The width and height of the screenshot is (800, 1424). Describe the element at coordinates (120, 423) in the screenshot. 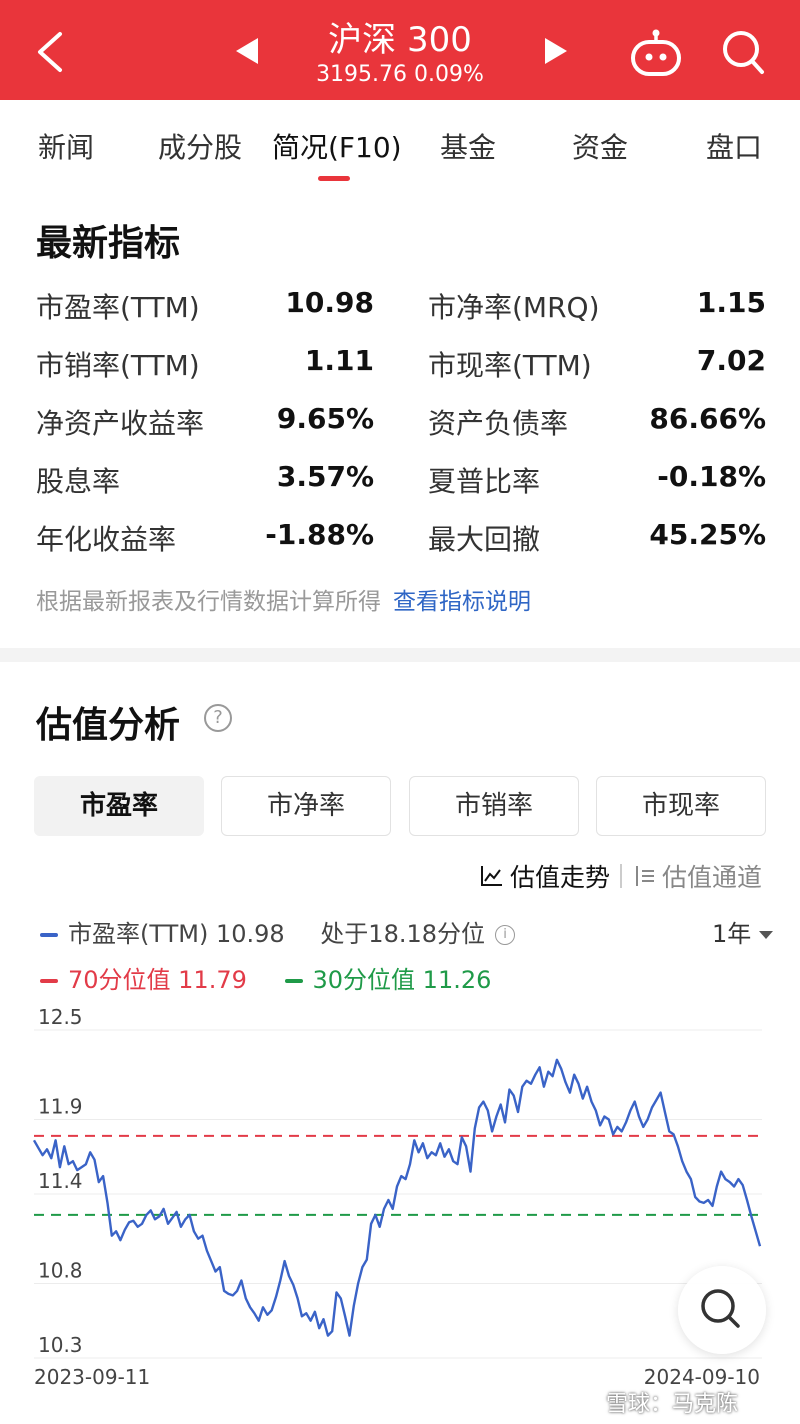

I see `metric-label: 净资产收益率` at that location.